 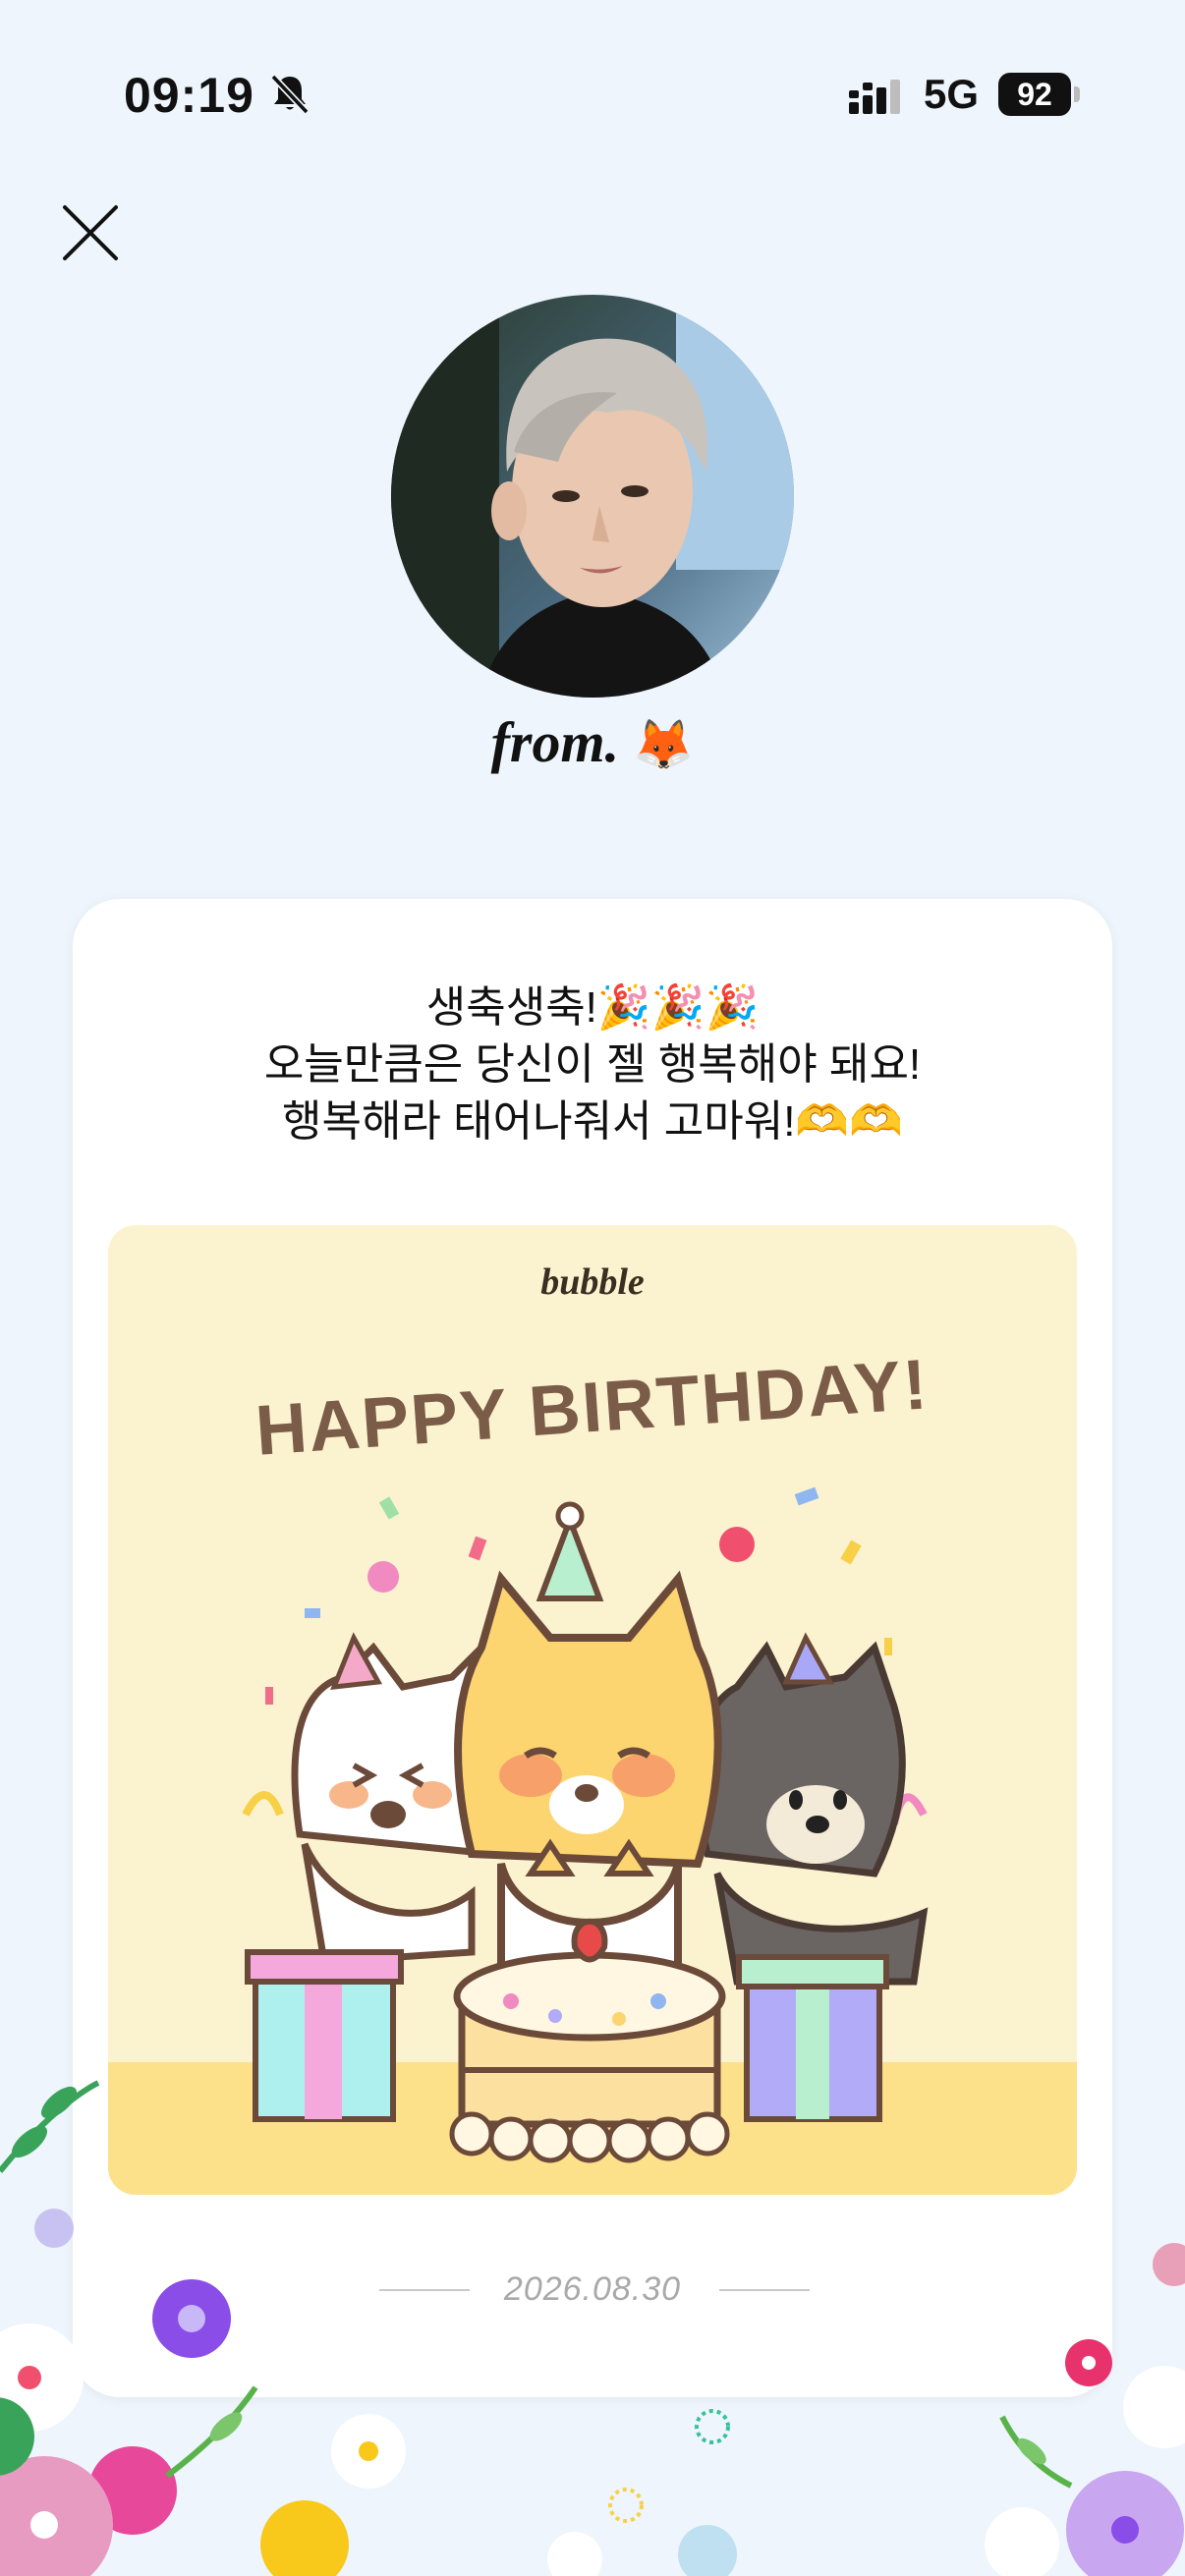 What do you see at coordinates (324, 2035) in the screenshot?
I see `gift-left` at bounding box center [324, 2035].